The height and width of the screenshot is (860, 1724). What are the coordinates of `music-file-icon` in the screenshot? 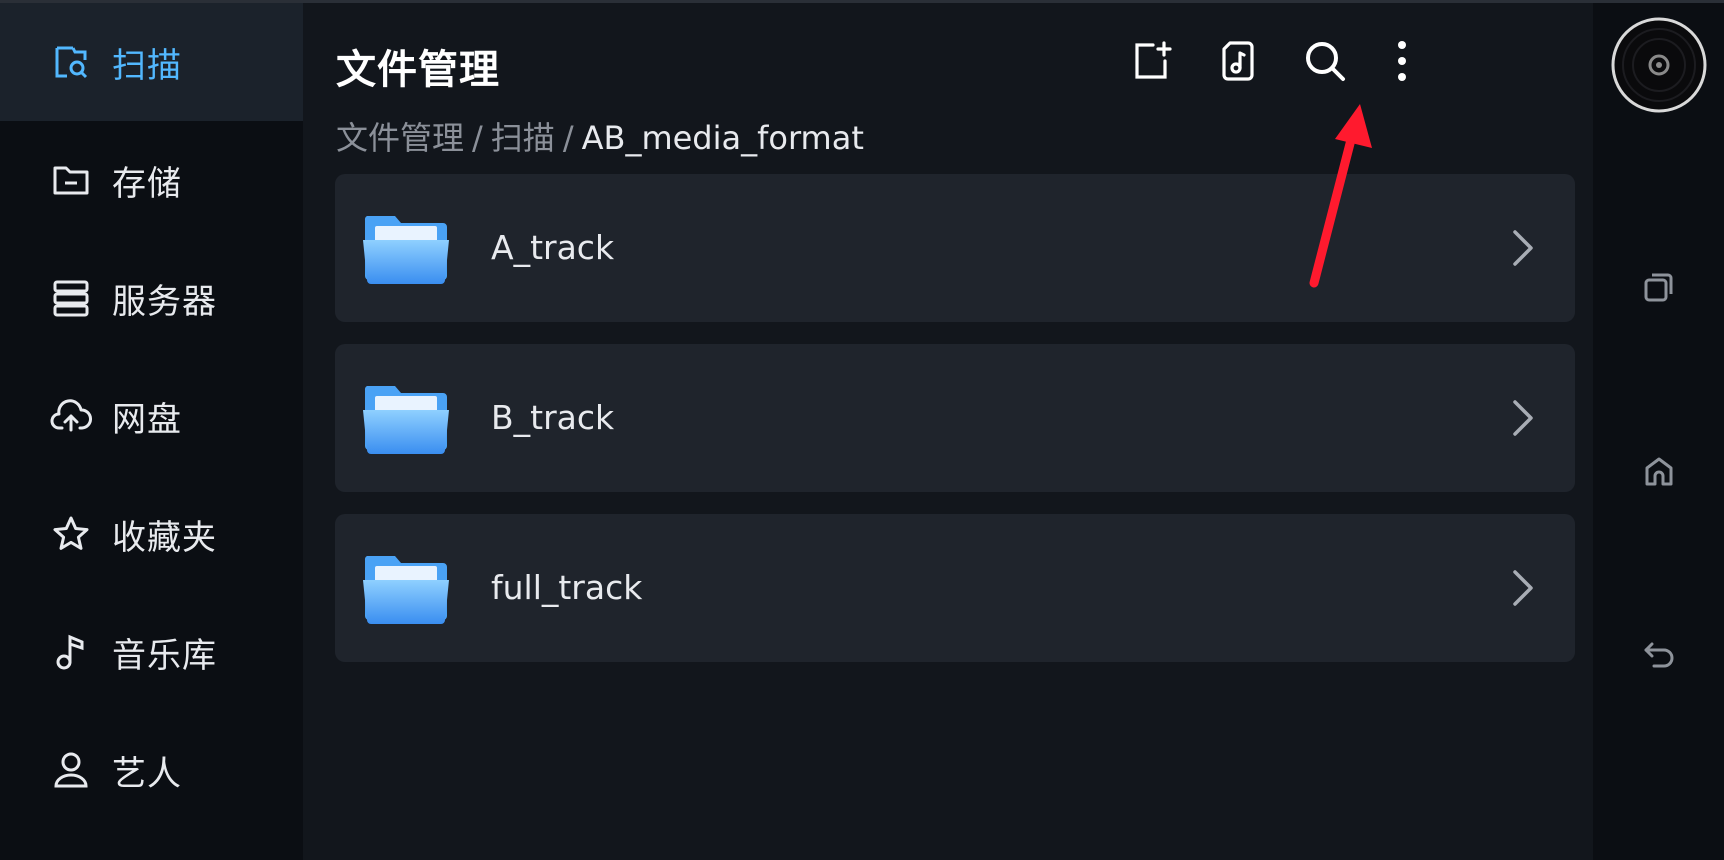 It's located at (1238, 63).